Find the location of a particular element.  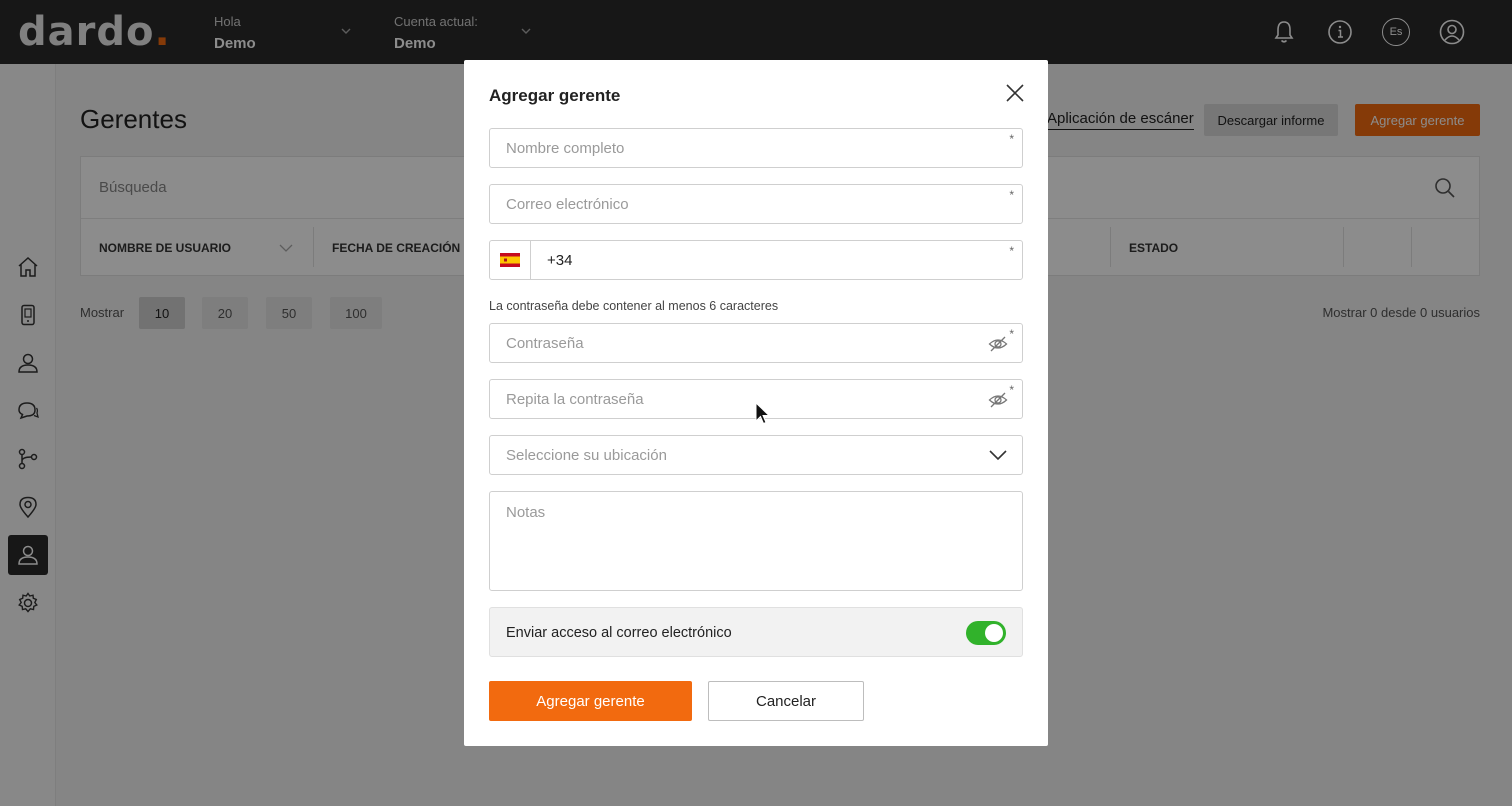

close-icon is located at coordinates (1015, 93).